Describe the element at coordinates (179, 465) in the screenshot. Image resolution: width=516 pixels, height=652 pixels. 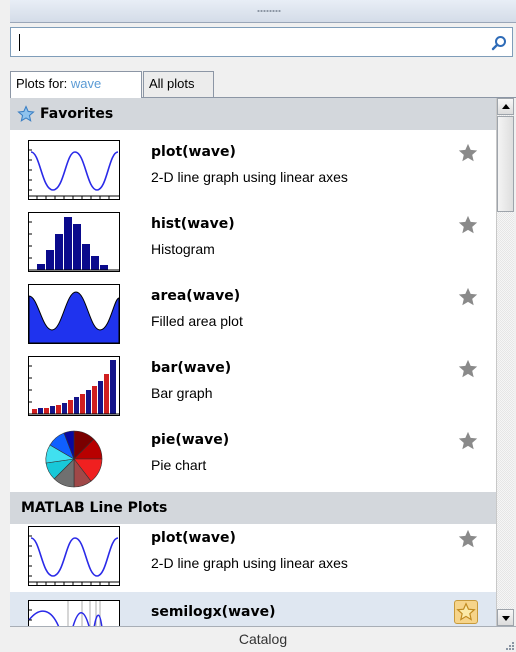
I see `item-description: Pie chart` at that location.